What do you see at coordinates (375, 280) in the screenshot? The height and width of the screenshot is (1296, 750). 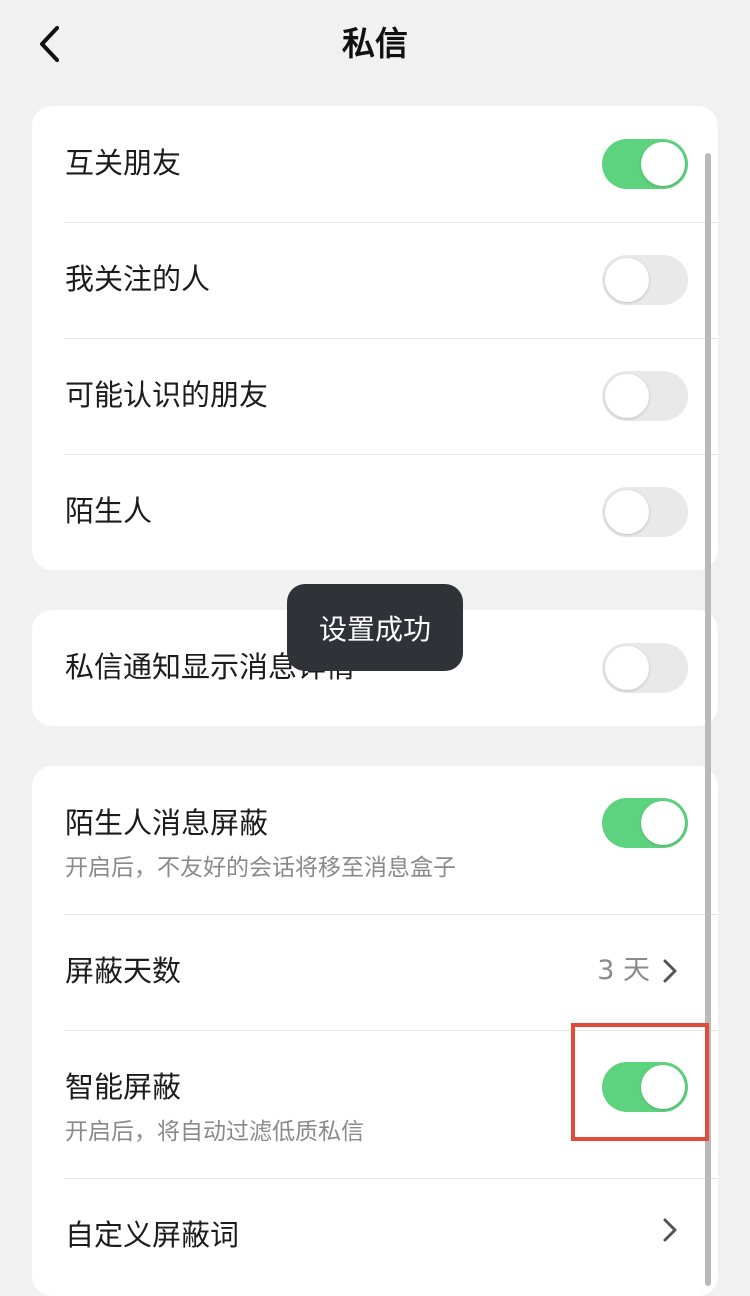 I see `setting-row-following: 我关注的人` at bounding box center [375, 280].